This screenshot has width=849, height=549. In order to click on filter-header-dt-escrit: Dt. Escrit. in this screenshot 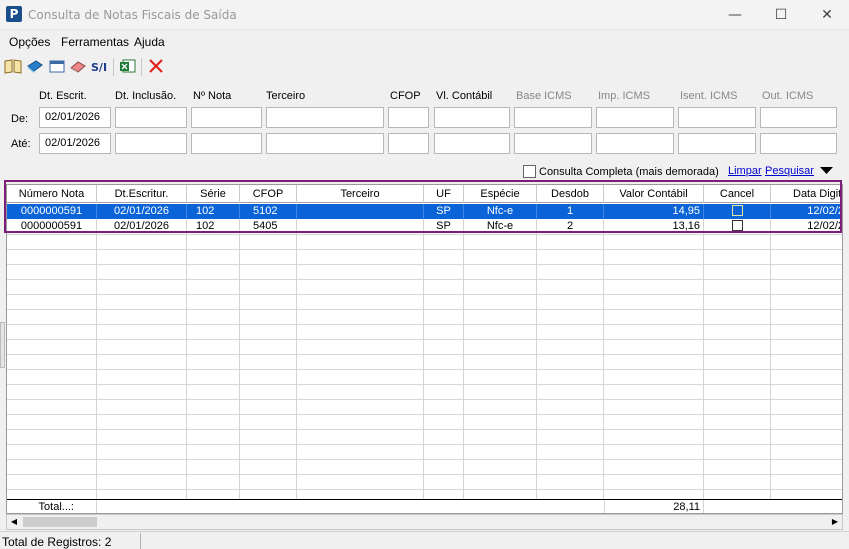, I will do `click(63, 96)`.